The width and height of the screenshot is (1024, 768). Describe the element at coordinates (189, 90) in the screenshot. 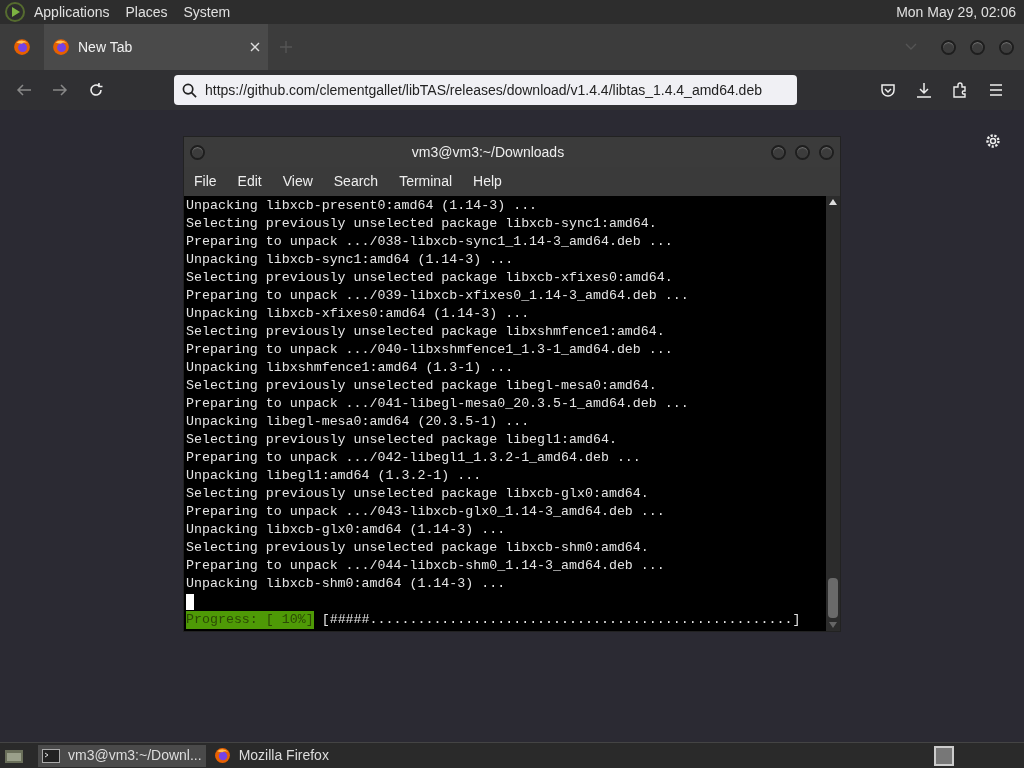

I see `search-icon` at that location.